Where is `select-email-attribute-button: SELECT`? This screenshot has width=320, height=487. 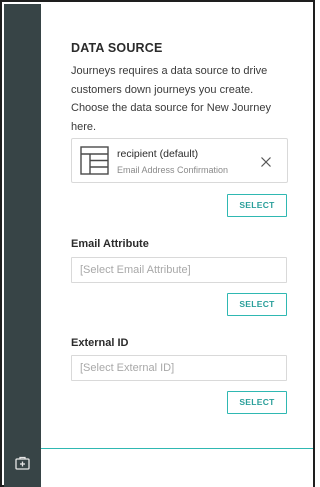
select-email-attribute-button: SELECT is located at coordinates (257, 304).